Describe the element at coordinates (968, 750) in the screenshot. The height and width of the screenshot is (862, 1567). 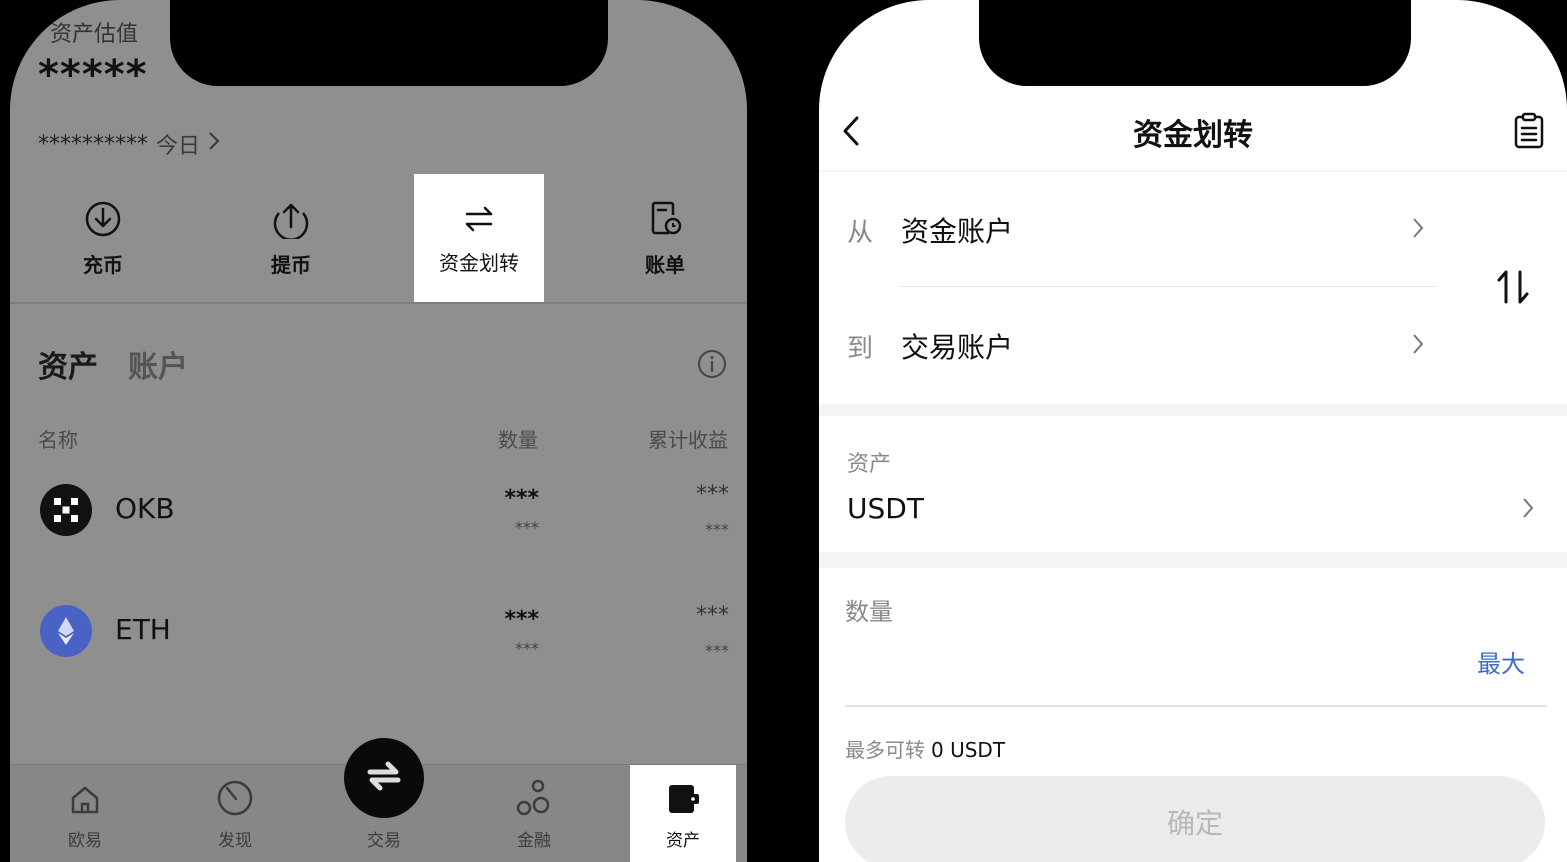
I see `available-value: 0 USDT` at that location.